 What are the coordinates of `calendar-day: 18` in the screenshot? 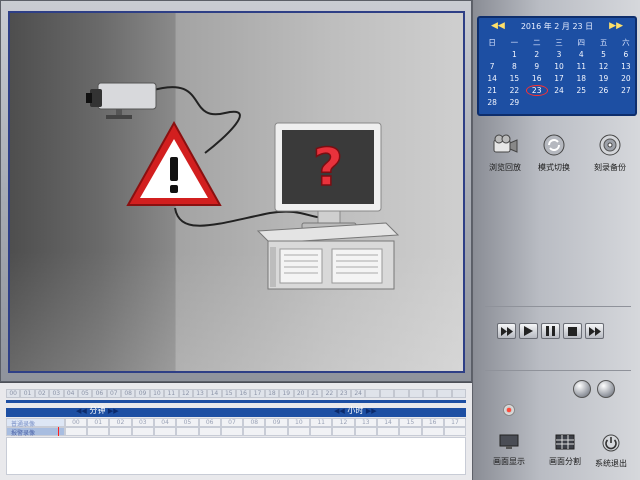 It's located at (581, 78).